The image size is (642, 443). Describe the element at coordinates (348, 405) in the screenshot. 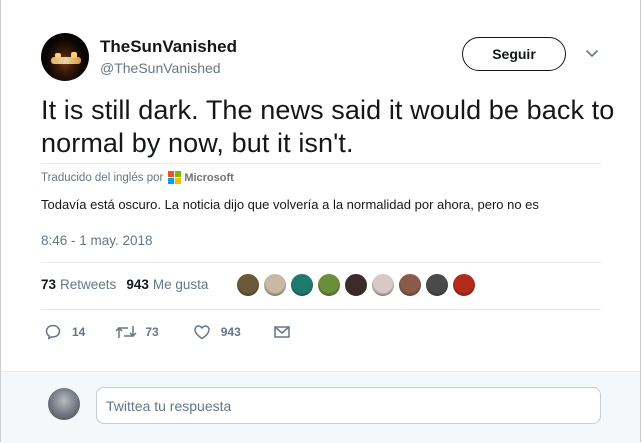

I see `reply-input: Twittea tu respuesta` at that location.